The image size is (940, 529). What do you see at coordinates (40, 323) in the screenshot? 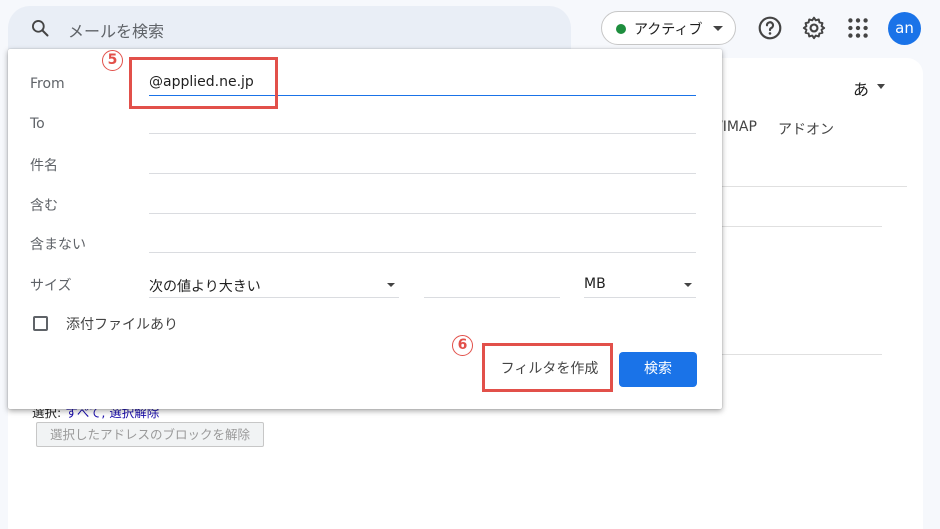
I see `has-attachment-checkbox` at bounding box center [40, 323].